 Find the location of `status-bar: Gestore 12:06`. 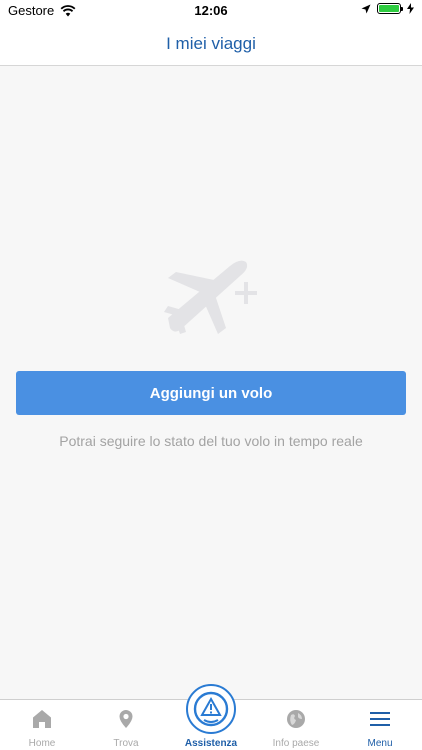

status-bar: Gestore 12:06 is located at coordinates (211, 11).